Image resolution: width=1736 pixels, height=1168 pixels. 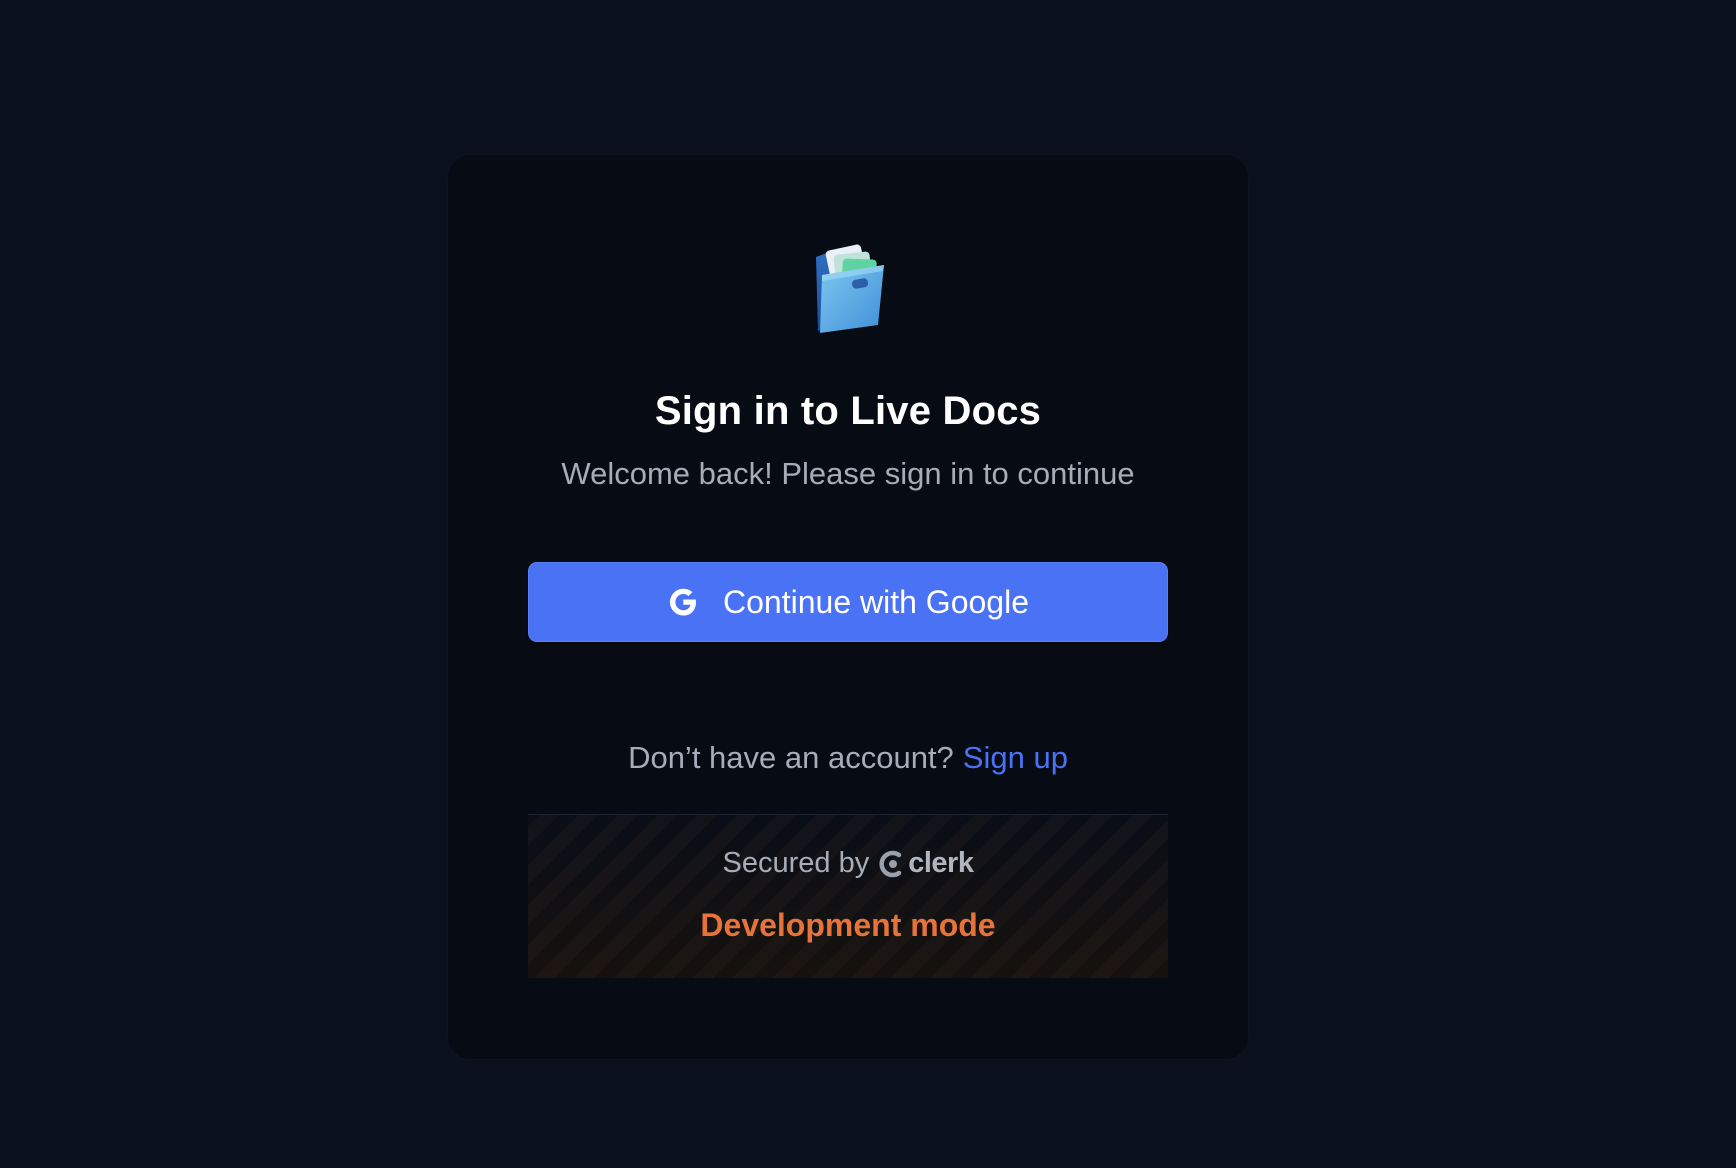 I want to click on signup-prompt-row: Don’t have an account? Sign up, so click(x=848, y=758).